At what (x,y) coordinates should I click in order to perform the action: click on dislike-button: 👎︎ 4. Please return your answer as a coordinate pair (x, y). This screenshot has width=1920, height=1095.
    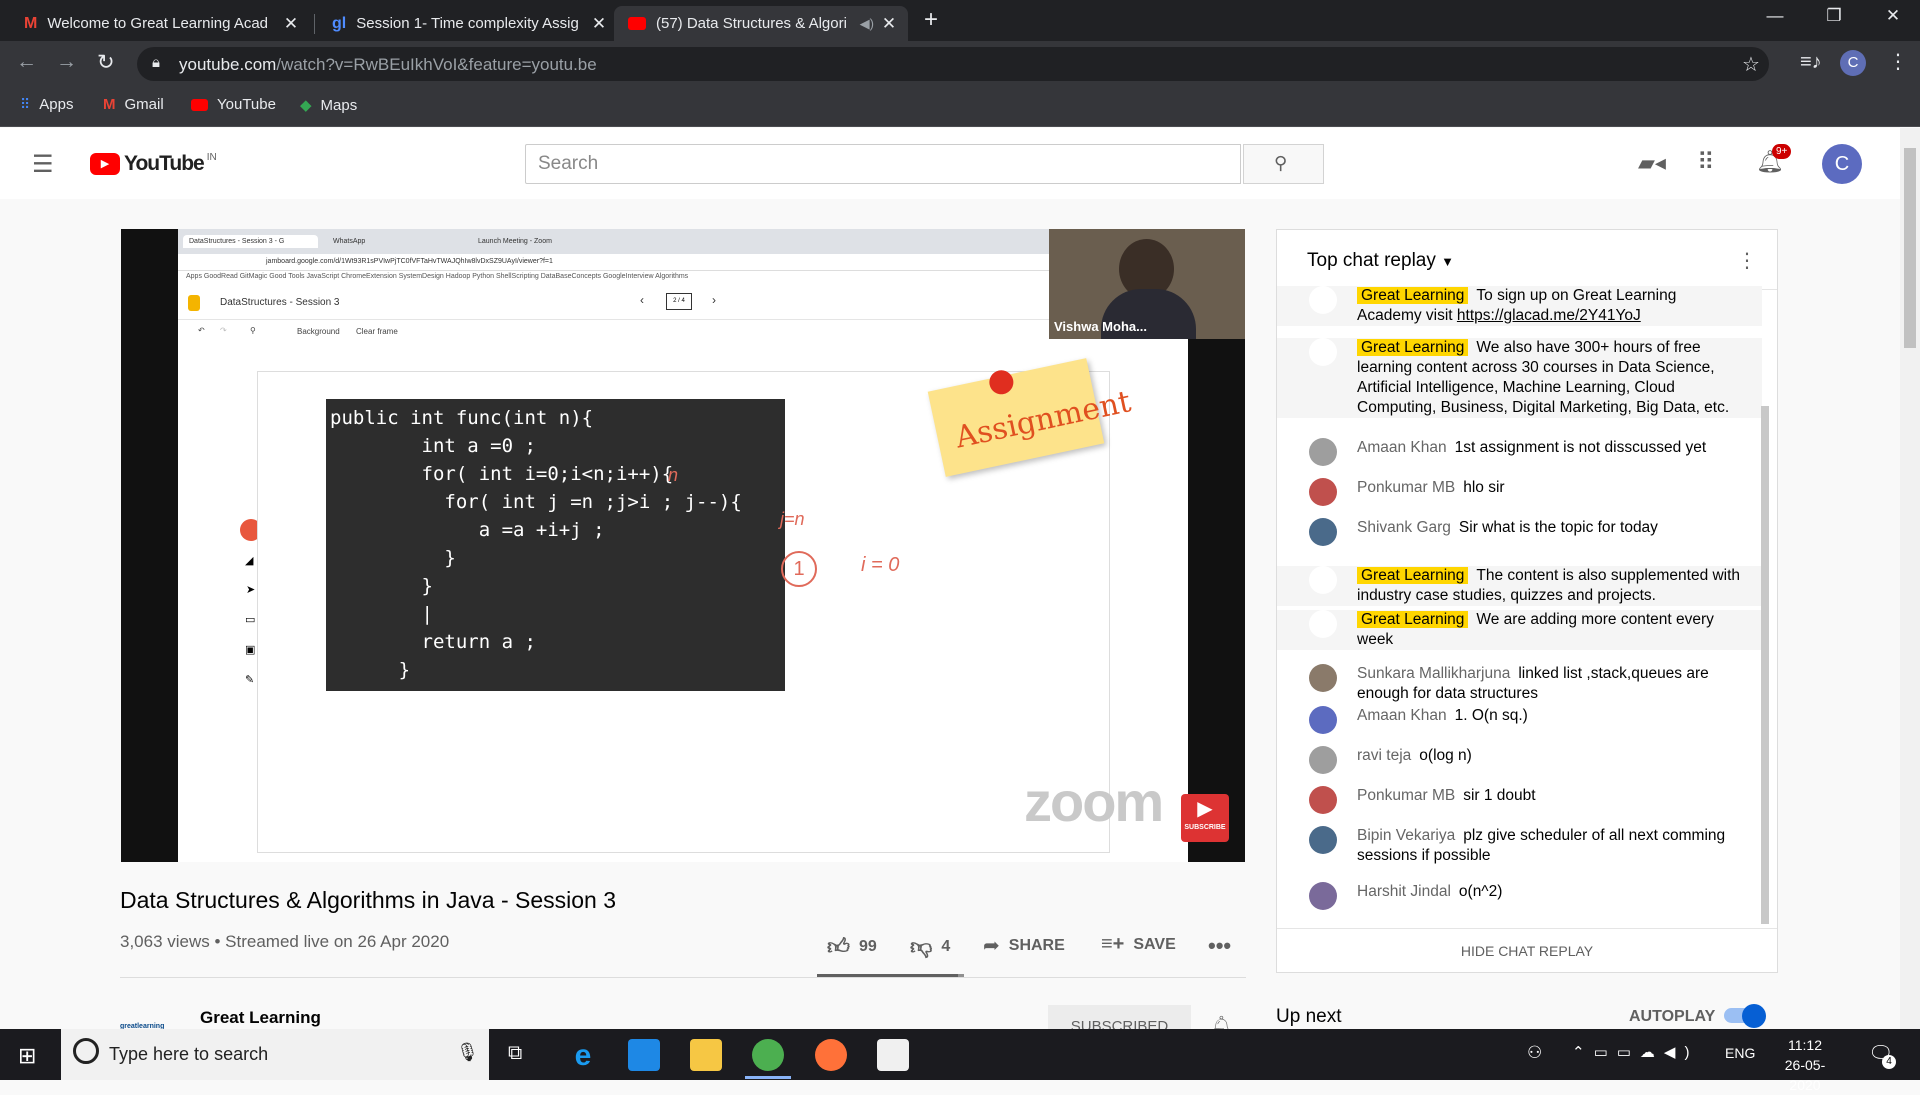
    Looking at the image, I should click on (930, 946).